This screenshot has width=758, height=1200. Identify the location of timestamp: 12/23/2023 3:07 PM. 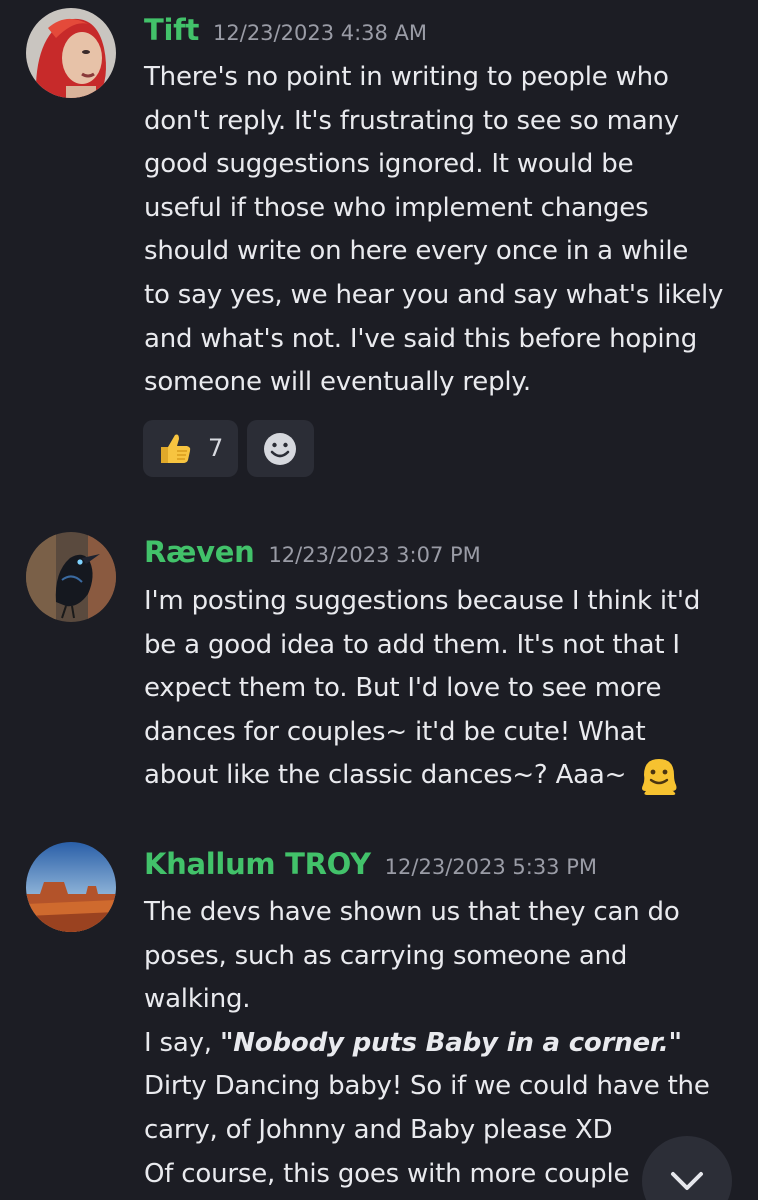
(374, 555).